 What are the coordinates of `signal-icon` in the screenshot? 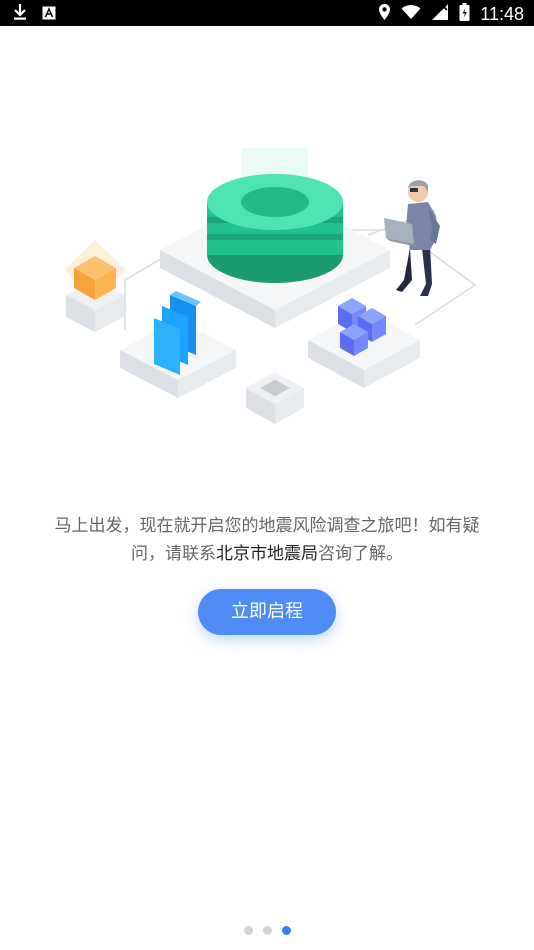 It's located at (440, 14).